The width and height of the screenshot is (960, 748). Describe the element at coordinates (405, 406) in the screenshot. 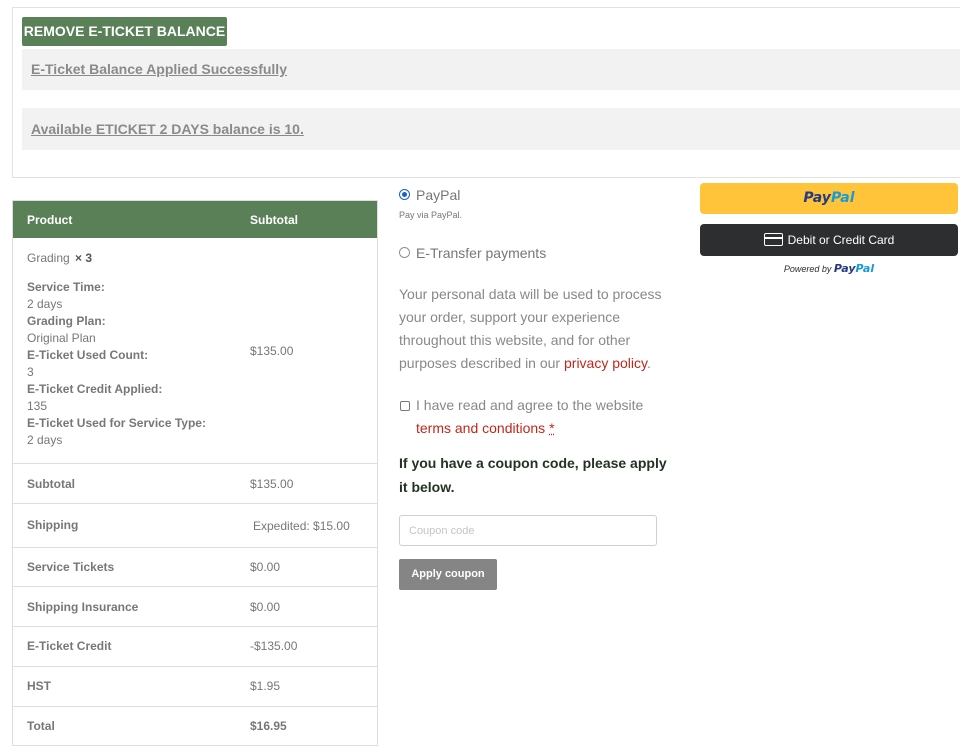

I see `terms-checkbox` at that location.